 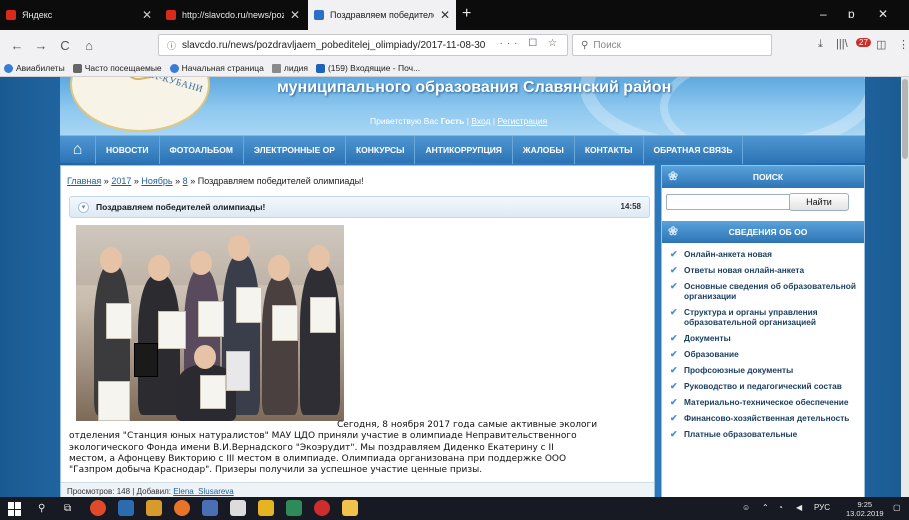 I want to click on sidebar-link: ✔ Финансово-хозяйственная детельность, so click(x=763, y=419).